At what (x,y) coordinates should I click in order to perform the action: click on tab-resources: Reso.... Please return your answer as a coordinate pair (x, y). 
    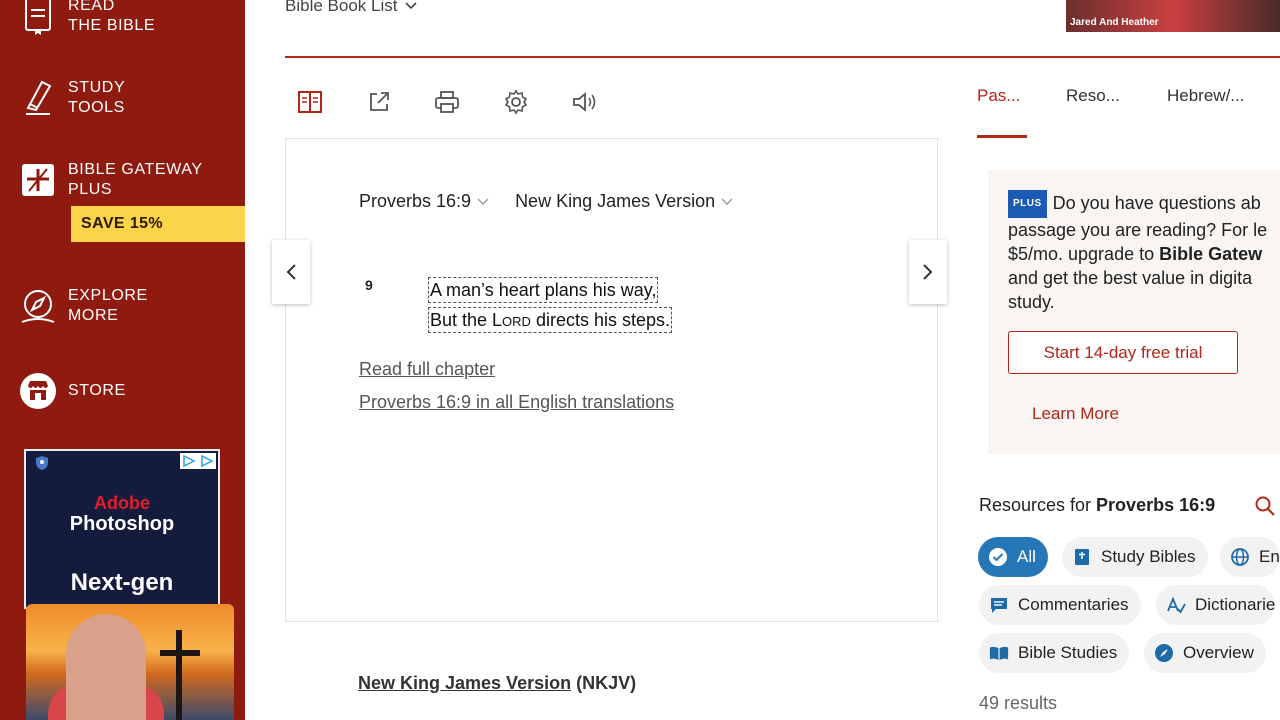
    Looking at the image, I should click on (1093, 96).